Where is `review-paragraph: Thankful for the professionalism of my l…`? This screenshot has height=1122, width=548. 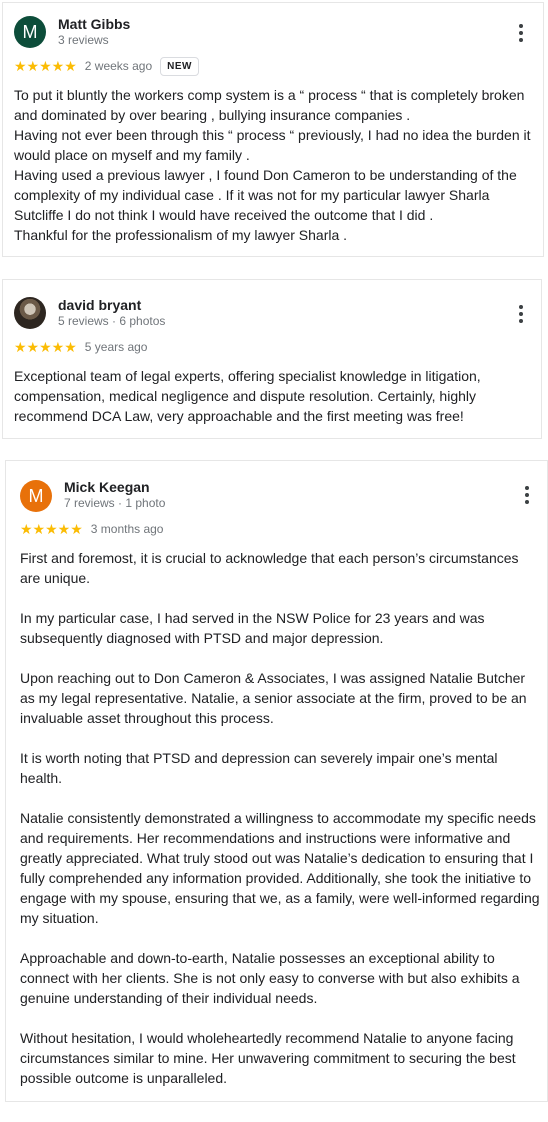
review-paragraph: Thankful for the professionalism of my l… is located at coordinates (181, 235).